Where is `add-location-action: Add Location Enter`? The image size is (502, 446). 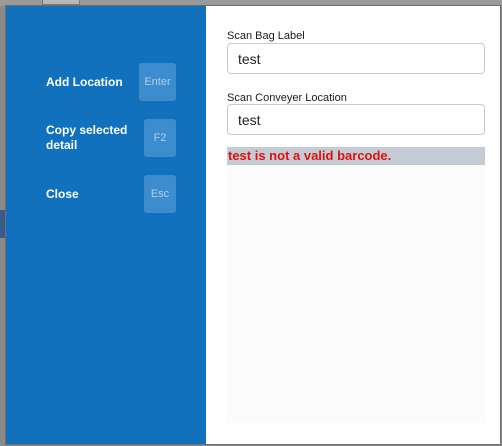
add-location-action: Add Location Enter is located at coordinates (111, 82).